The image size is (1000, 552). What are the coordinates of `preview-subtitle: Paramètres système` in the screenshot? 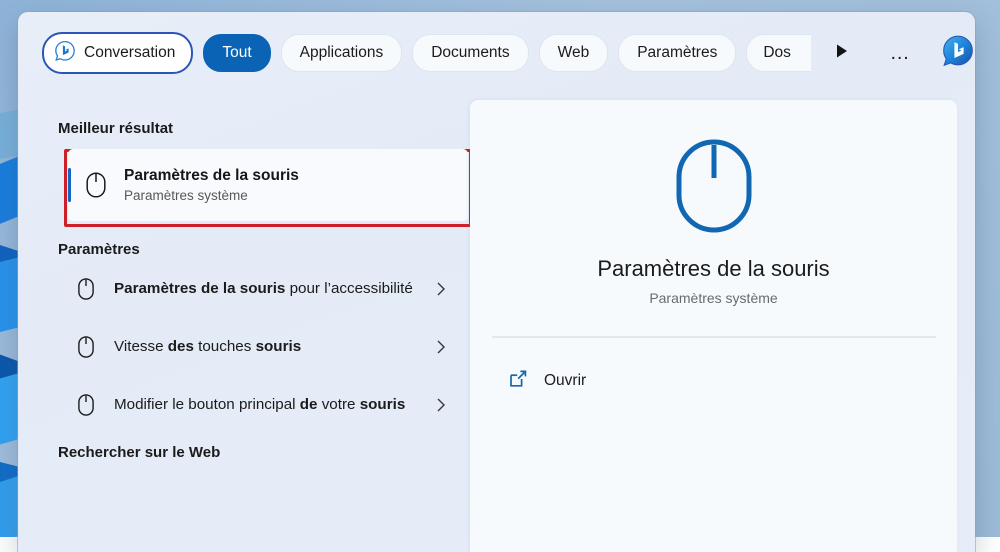 It's located at (713, 298).